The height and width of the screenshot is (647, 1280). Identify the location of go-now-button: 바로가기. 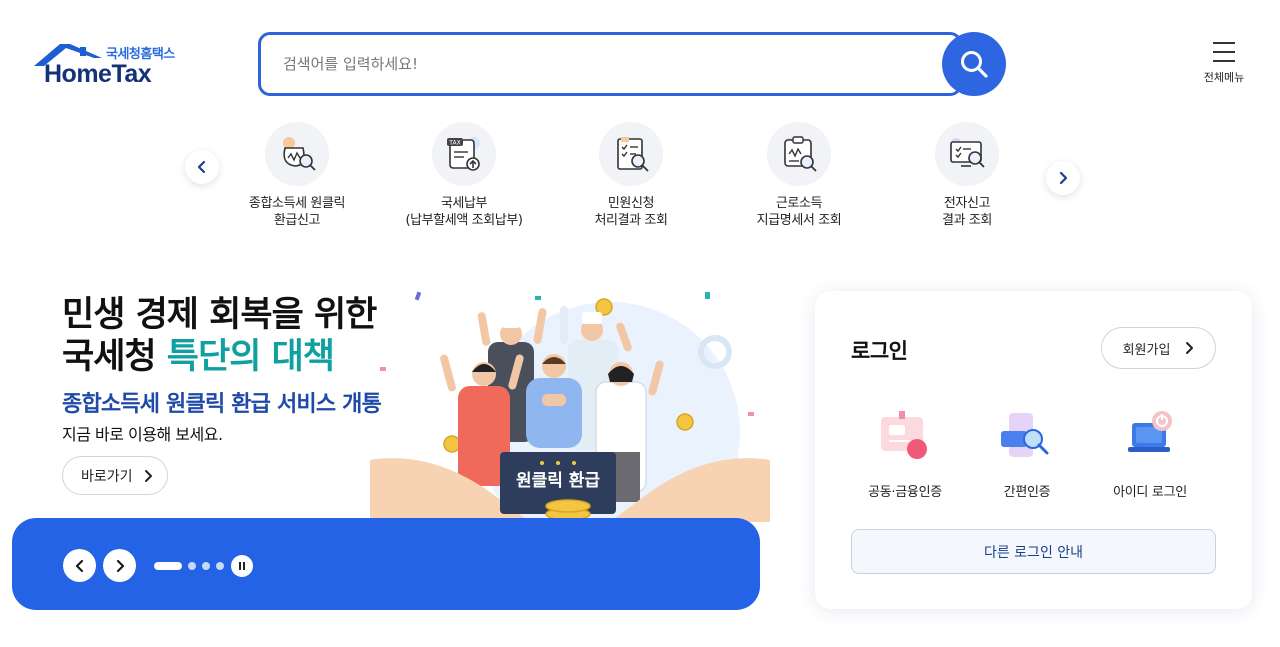
(115, 475).